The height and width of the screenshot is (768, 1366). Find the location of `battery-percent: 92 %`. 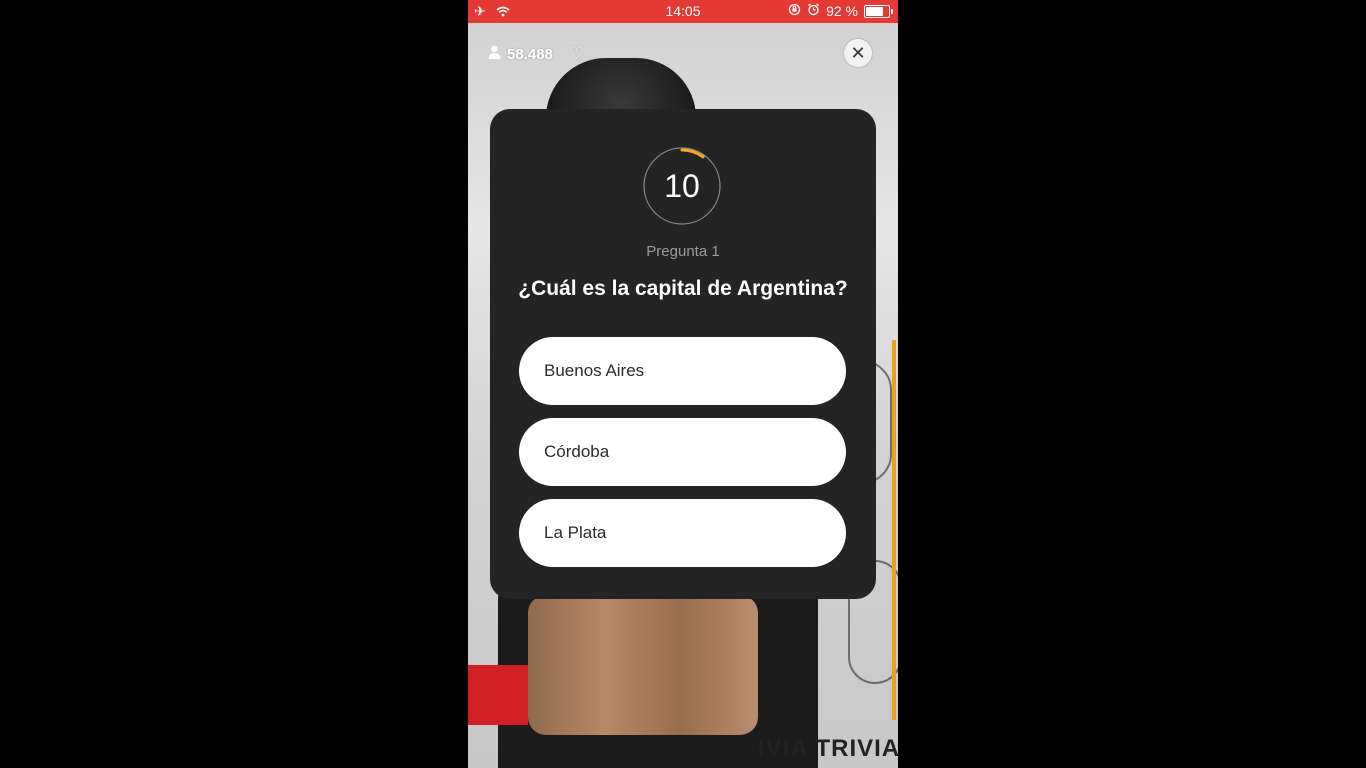

battery-percent: 92 % is located at coordinates (842, 11).